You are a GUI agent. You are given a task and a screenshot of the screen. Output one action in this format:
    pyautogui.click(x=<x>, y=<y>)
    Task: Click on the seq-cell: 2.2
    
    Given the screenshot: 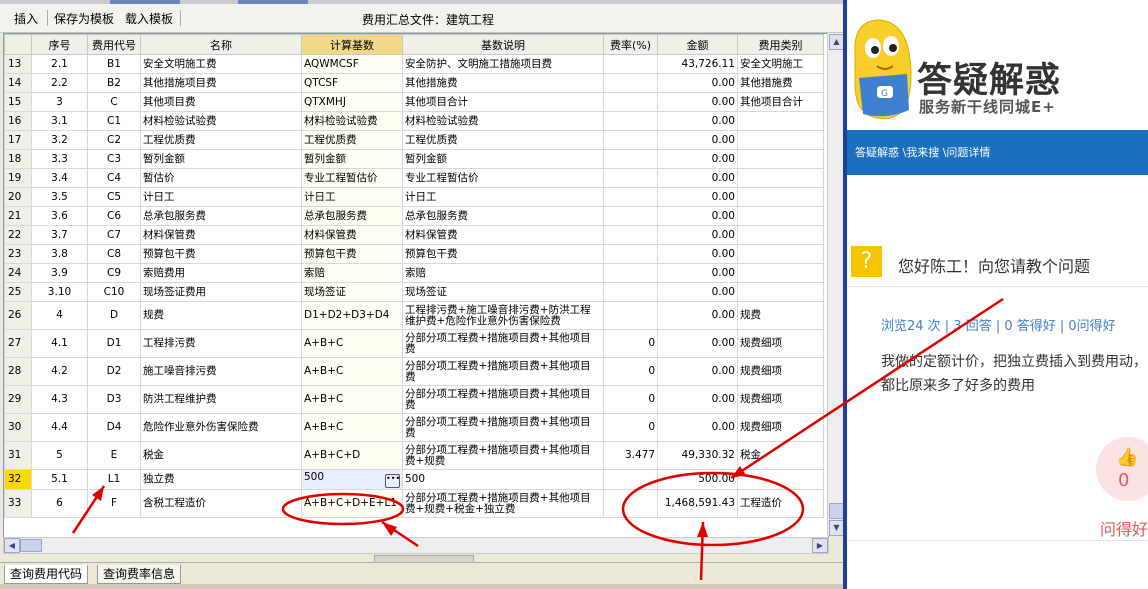 What is the action you would take?
    pyautogui.click(x=59, y=83)
    